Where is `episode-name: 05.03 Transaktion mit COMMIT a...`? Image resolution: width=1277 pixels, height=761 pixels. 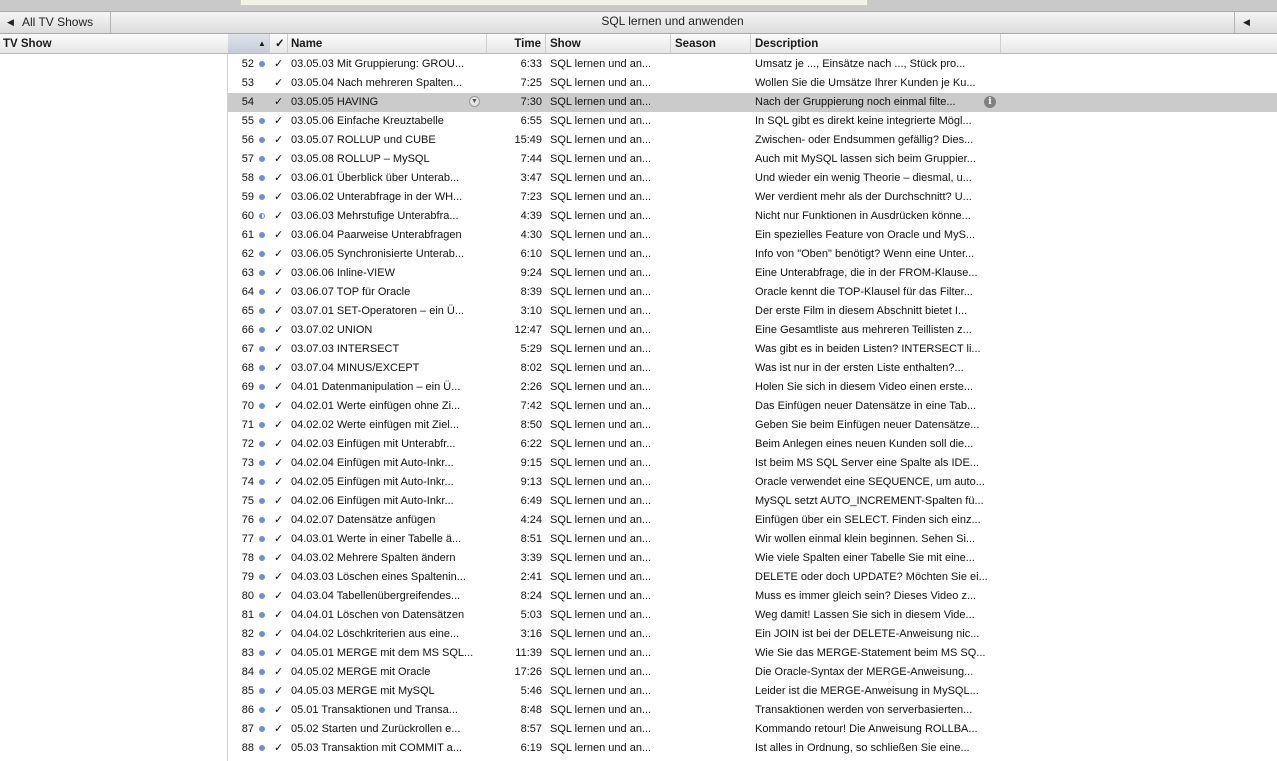 episode-name: 05.03 Transaktion mit COMMIT a... is located at coordinates (376, 748).